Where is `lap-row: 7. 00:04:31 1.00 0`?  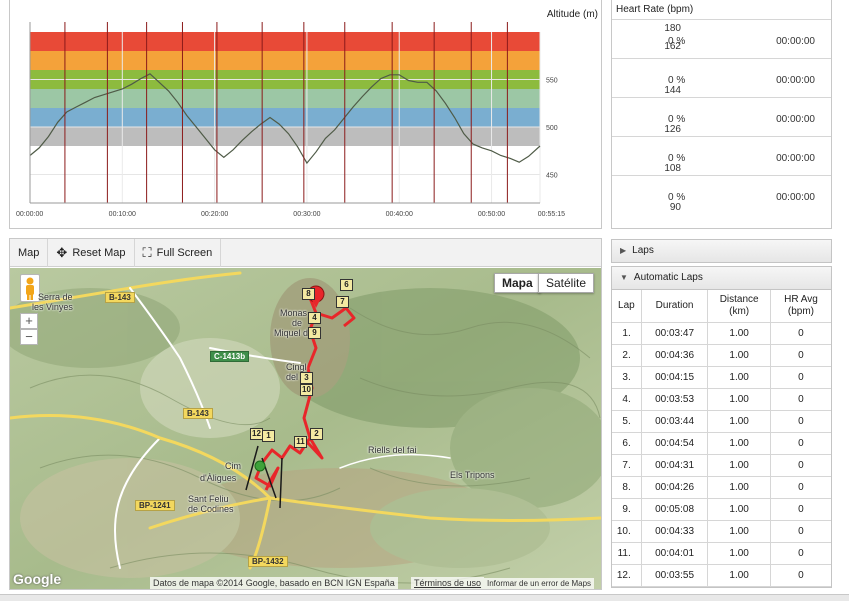 lap-row: 7. 00:04:31 1.00 0 is located at coordinates (721, 465).